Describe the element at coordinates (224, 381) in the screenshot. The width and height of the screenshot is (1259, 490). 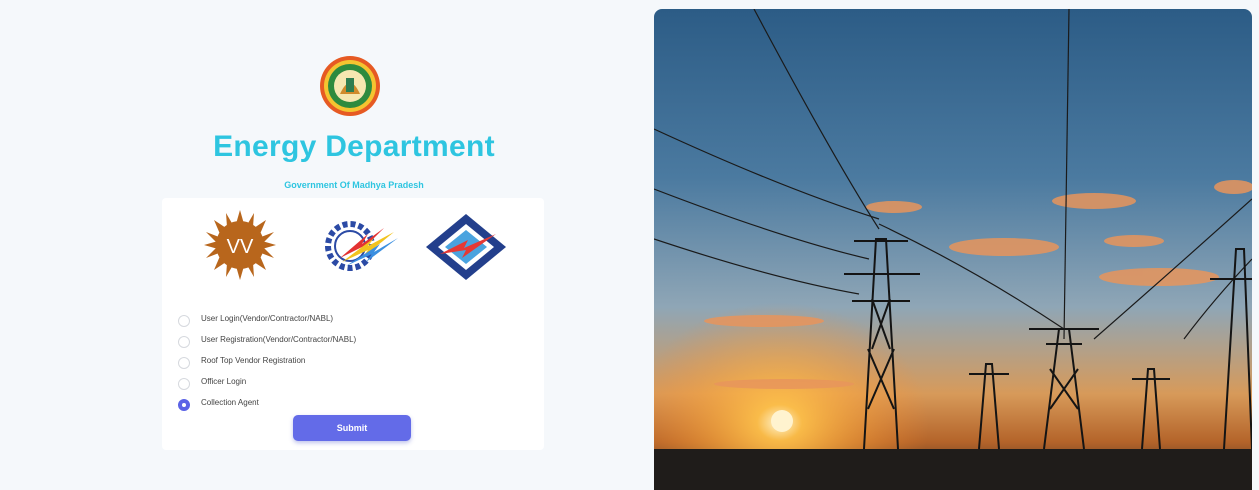
I see `option-label: Officer Login` at that location.